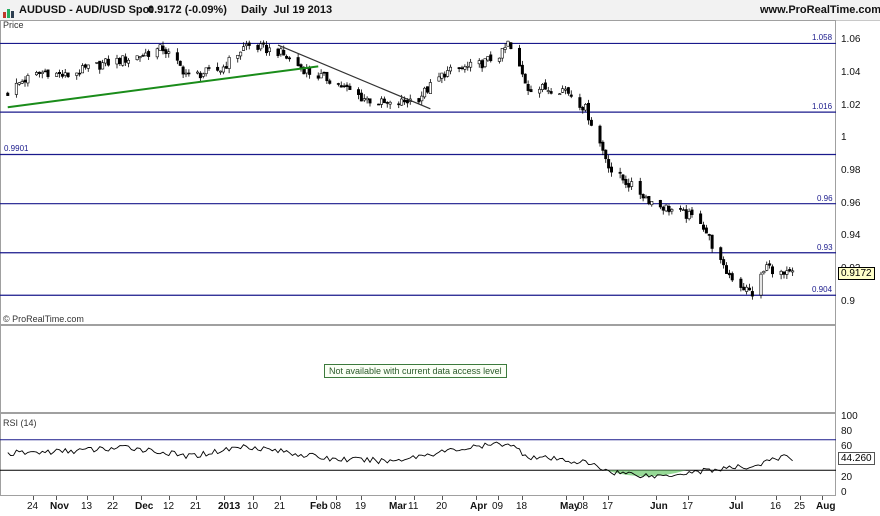  Describe the element at coordinates (776, 506) in the screenshot. I see `x-tick-label: 16` at that location.